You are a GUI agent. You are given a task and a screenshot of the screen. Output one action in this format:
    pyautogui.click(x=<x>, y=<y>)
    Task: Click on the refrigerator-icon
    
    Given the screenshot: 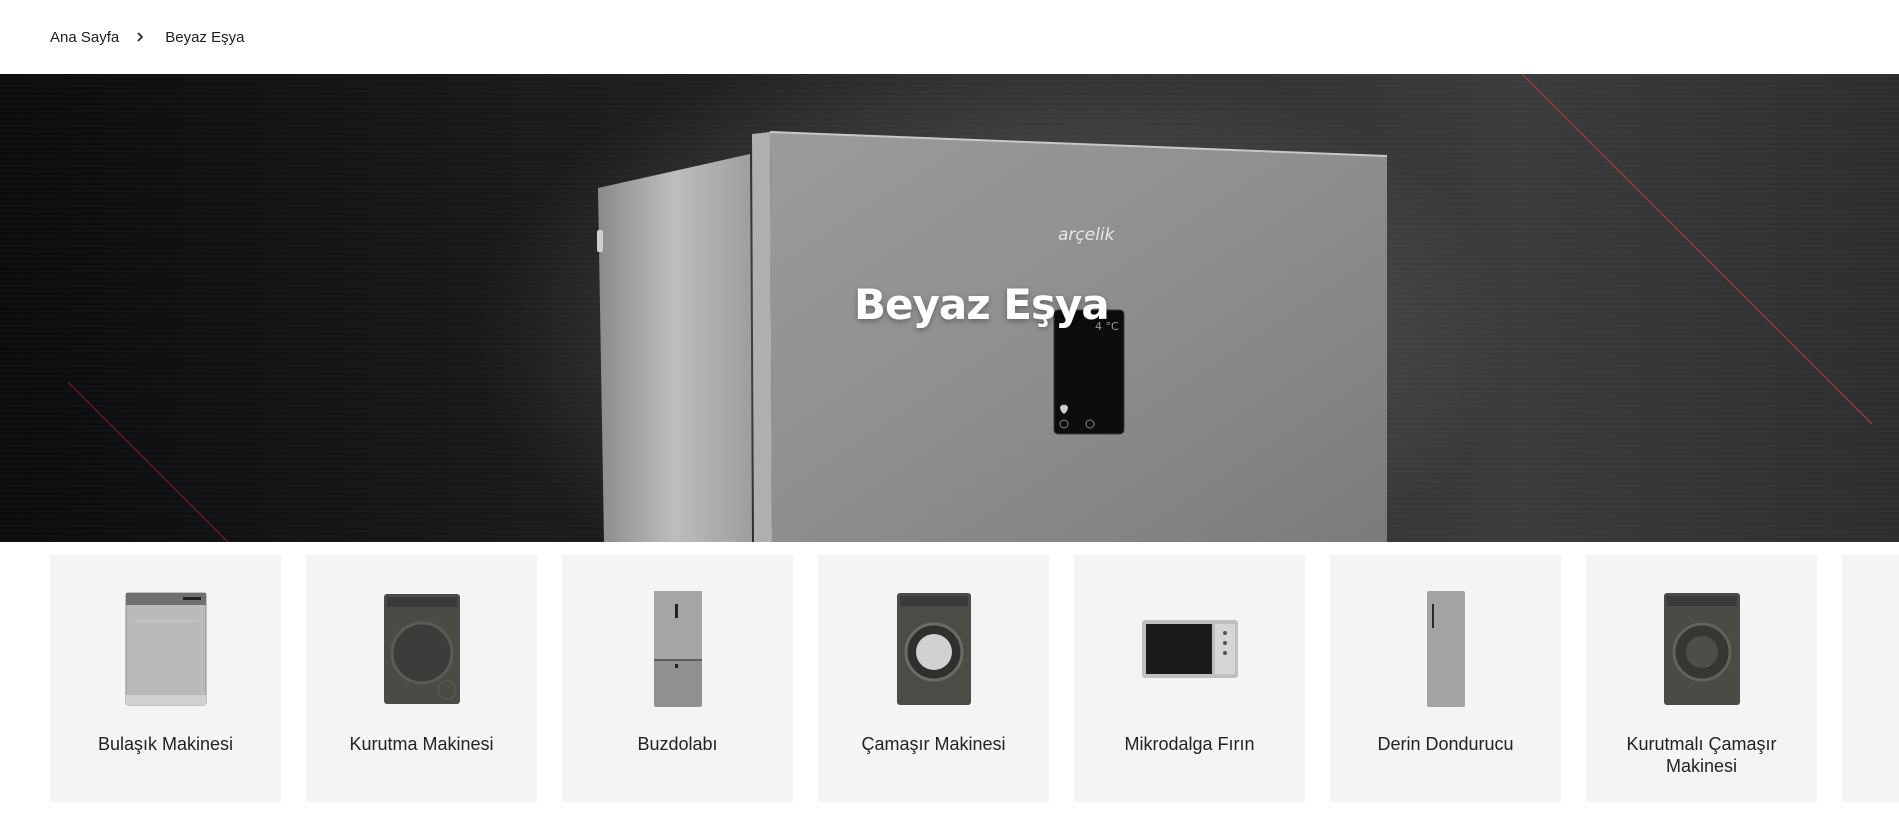 What is the action you would take?
    pyautogui.click(x=677, y=649)
    